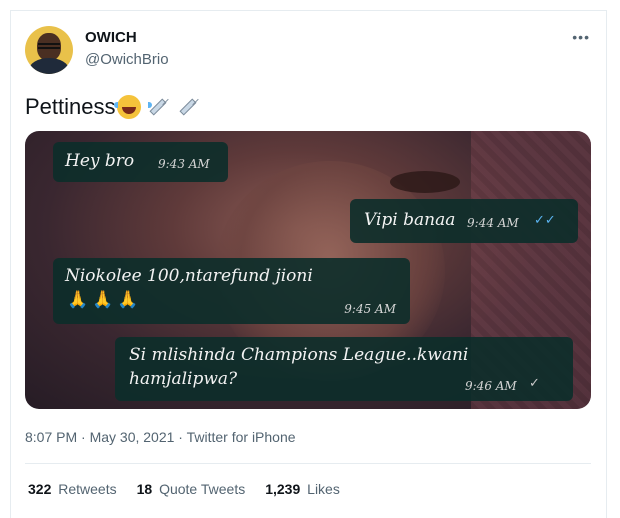  I want to click on tweet-stats: 322 Retweets 18 Quote Tweets 1,239 Likes, so click(184, 489).